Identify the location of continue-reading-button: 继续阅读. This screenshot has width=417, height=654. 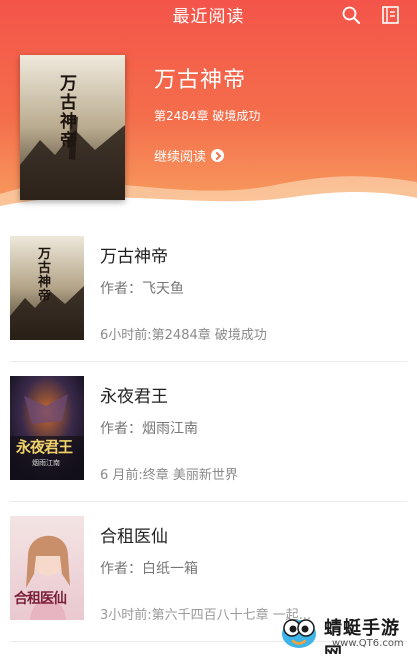
(189, 155).